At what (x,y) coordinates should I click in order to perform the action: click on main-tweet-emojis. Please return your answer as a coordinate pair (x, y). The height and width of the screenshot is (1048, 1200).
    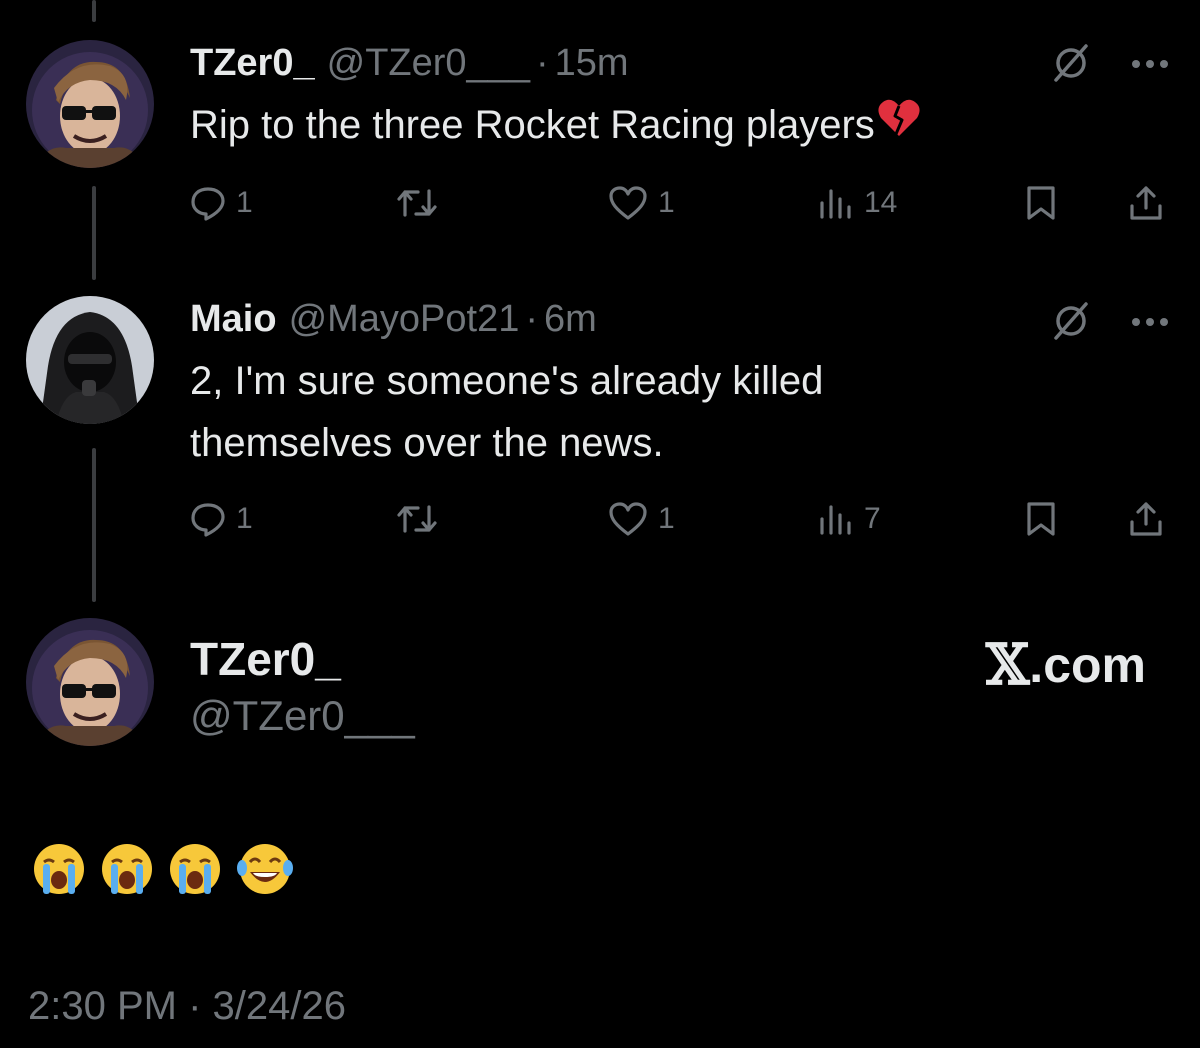
    Looking at the image, I should click on (163, 871).